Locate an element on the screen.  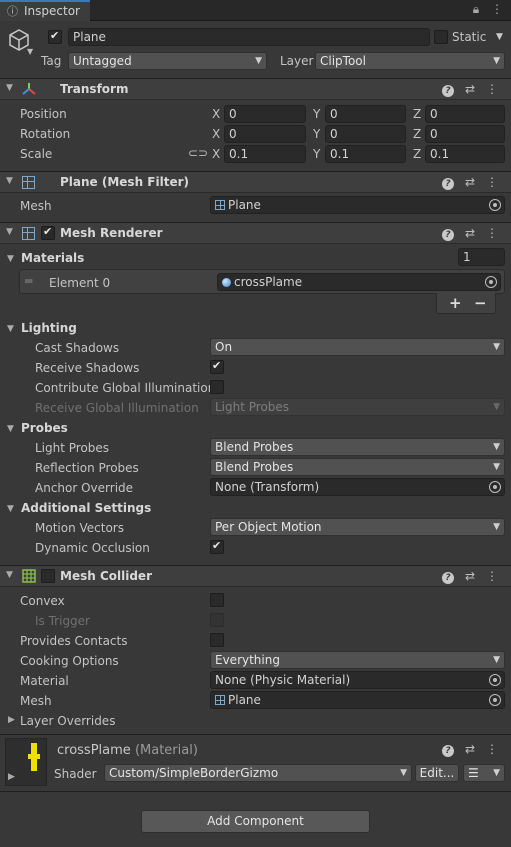
mesh-collider-enabled-toggle is located at coordinates (48, 576).